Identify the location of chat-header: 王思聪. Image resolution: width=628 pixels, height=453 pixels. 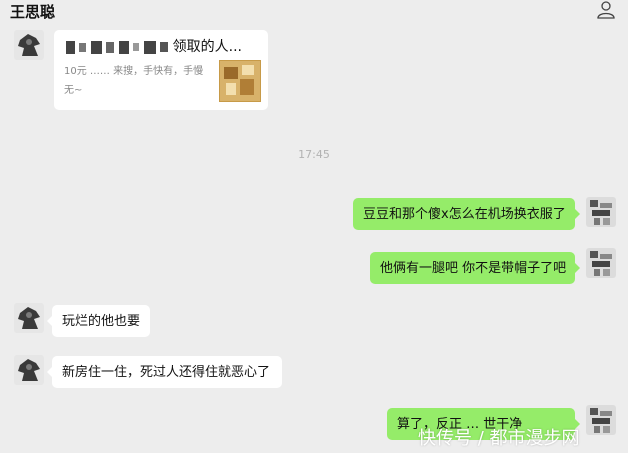
(314, 13).